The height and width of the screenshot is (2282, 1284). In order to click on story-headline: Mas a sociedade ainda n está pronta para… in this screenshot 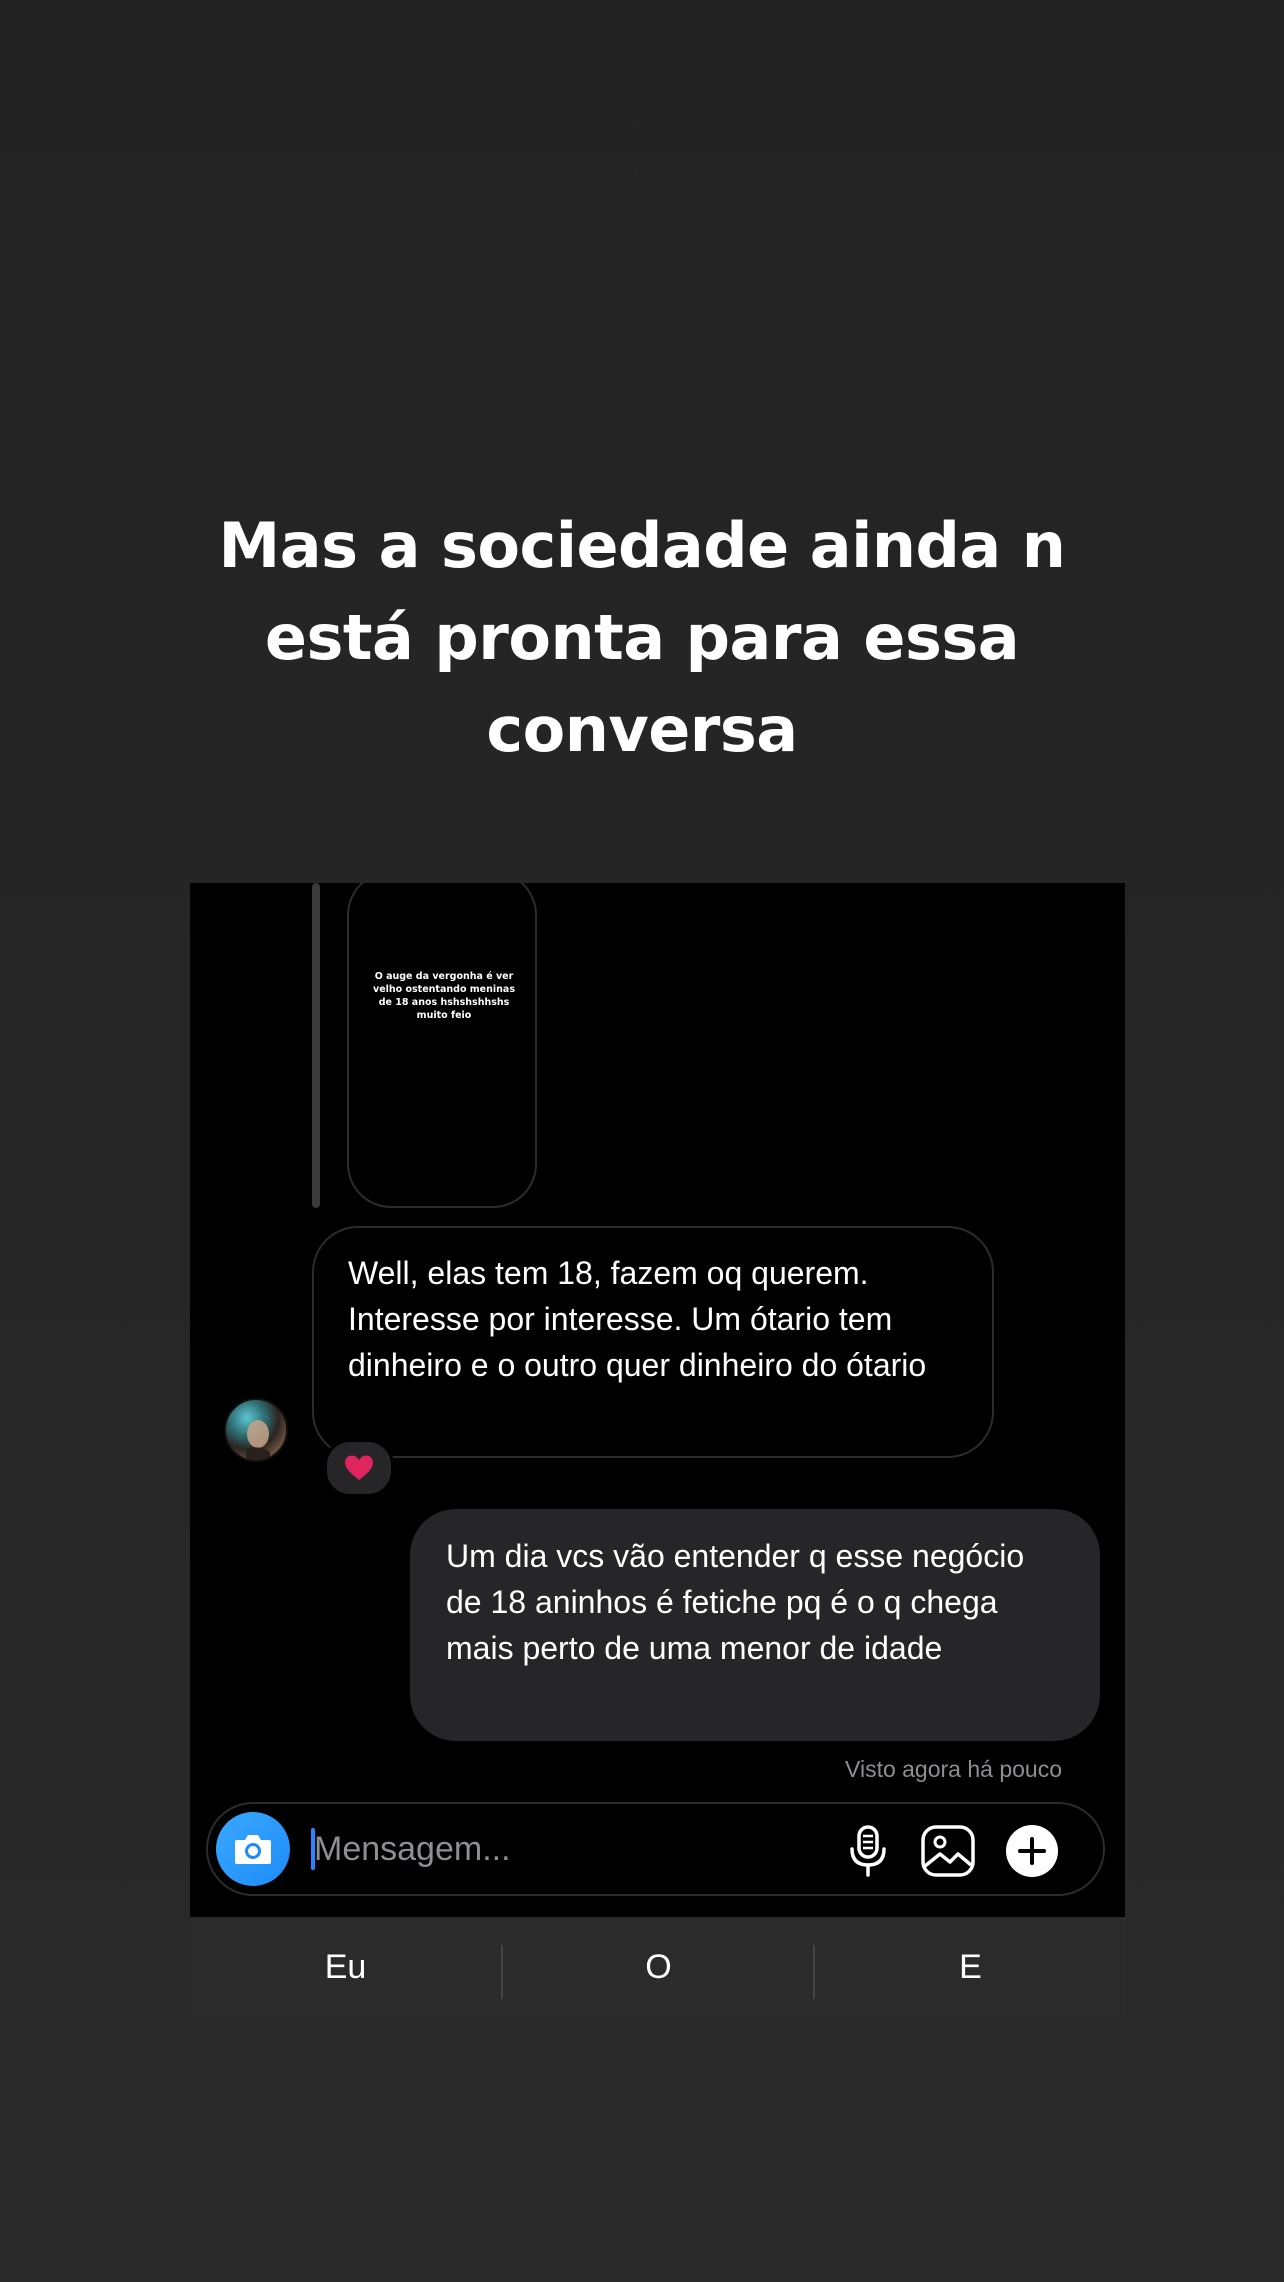, I will do `click(642, 638)`.